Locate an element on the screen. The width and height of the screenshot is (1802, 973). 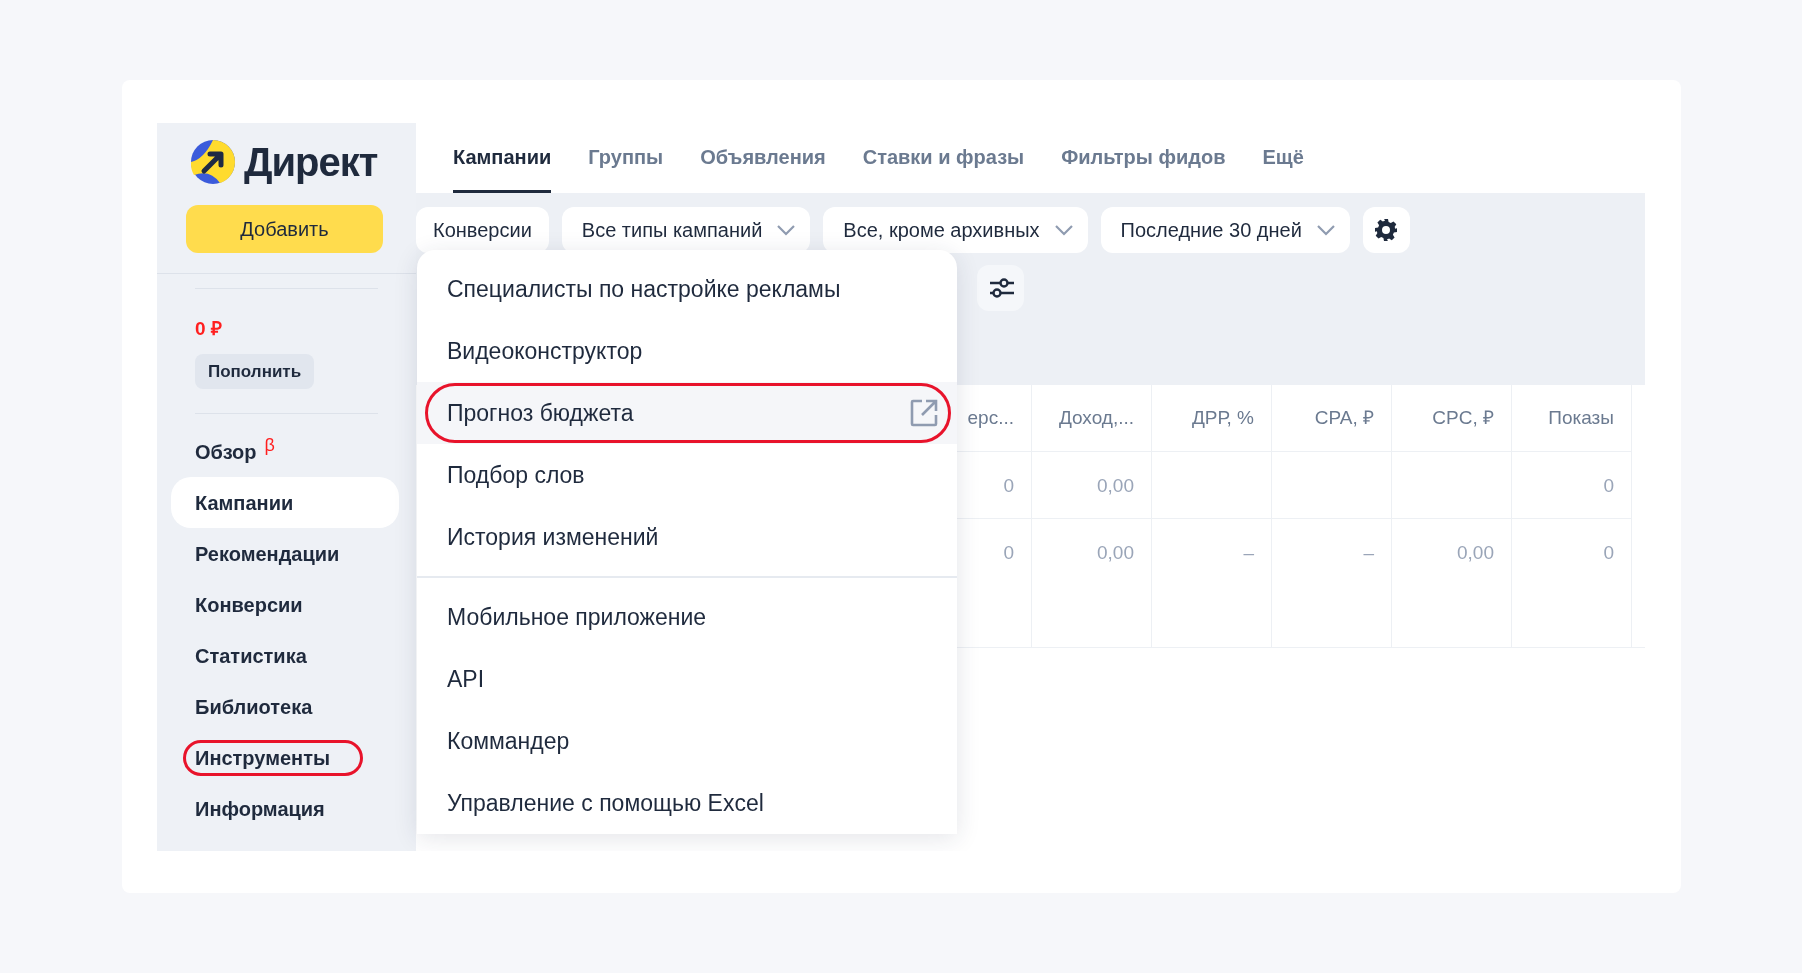
menu-item: Прогноз бюджета is located at coordinates (687, 413).